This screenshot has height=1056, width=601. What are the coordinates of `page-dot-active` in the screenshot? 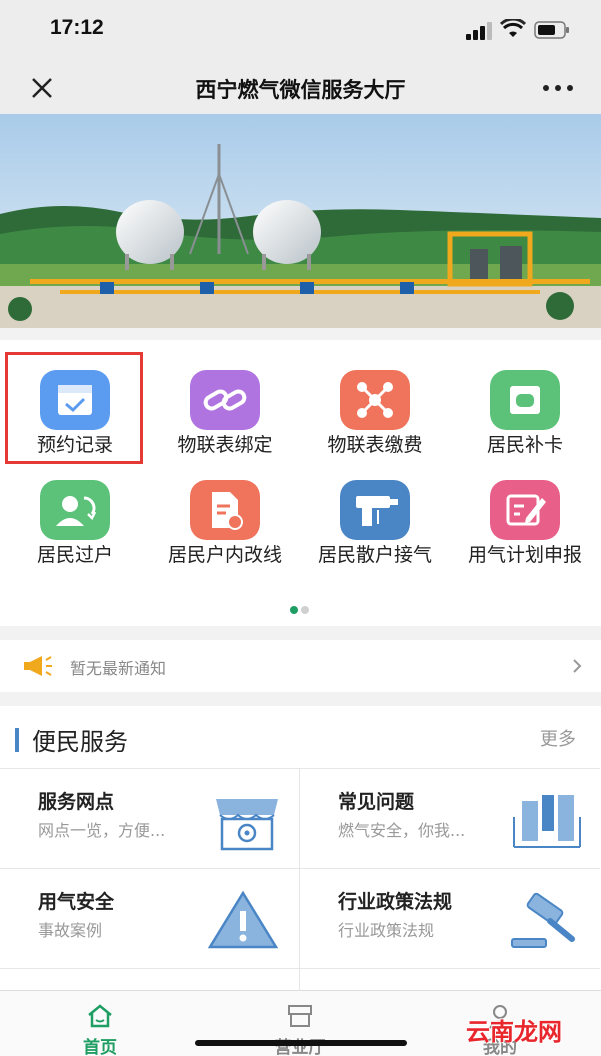 It's located at (294, 610).